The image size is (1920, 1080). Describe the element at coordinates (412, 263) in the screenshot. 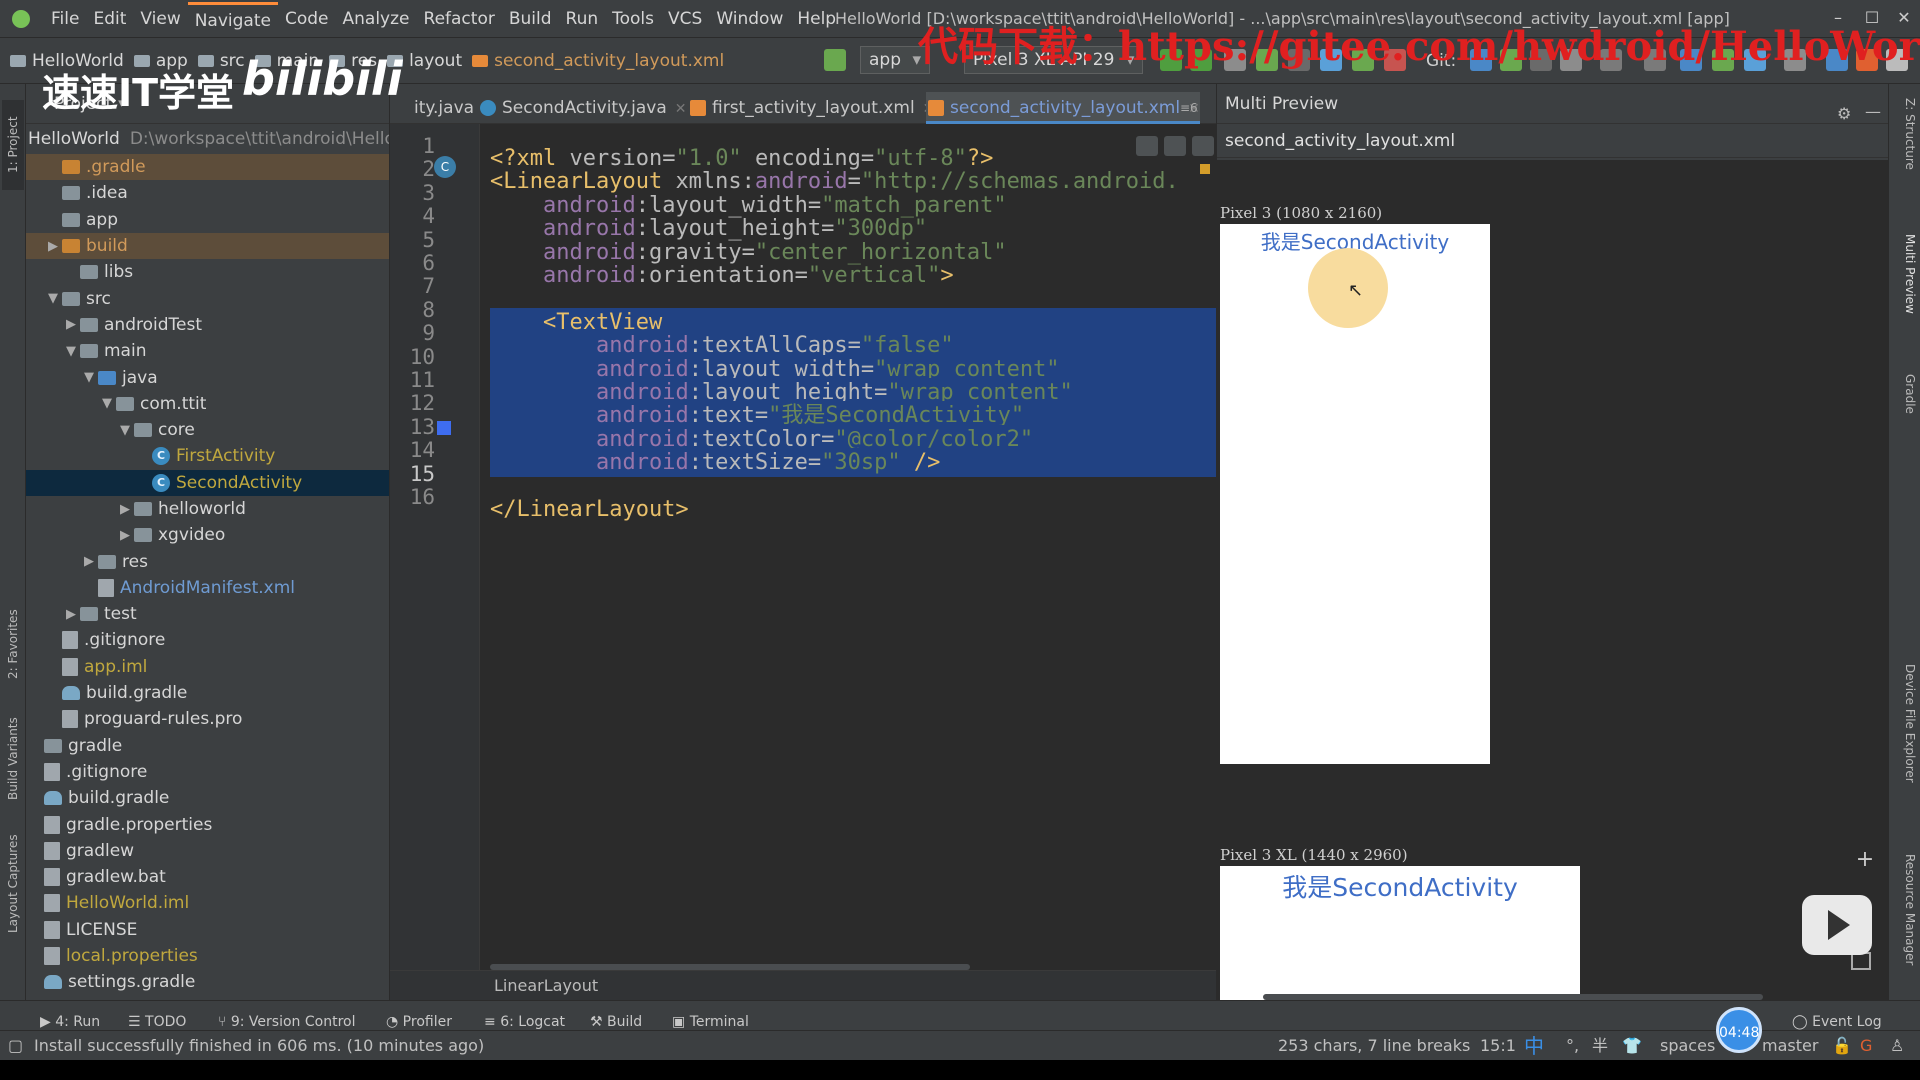

I see `line-number: 6` at that location.